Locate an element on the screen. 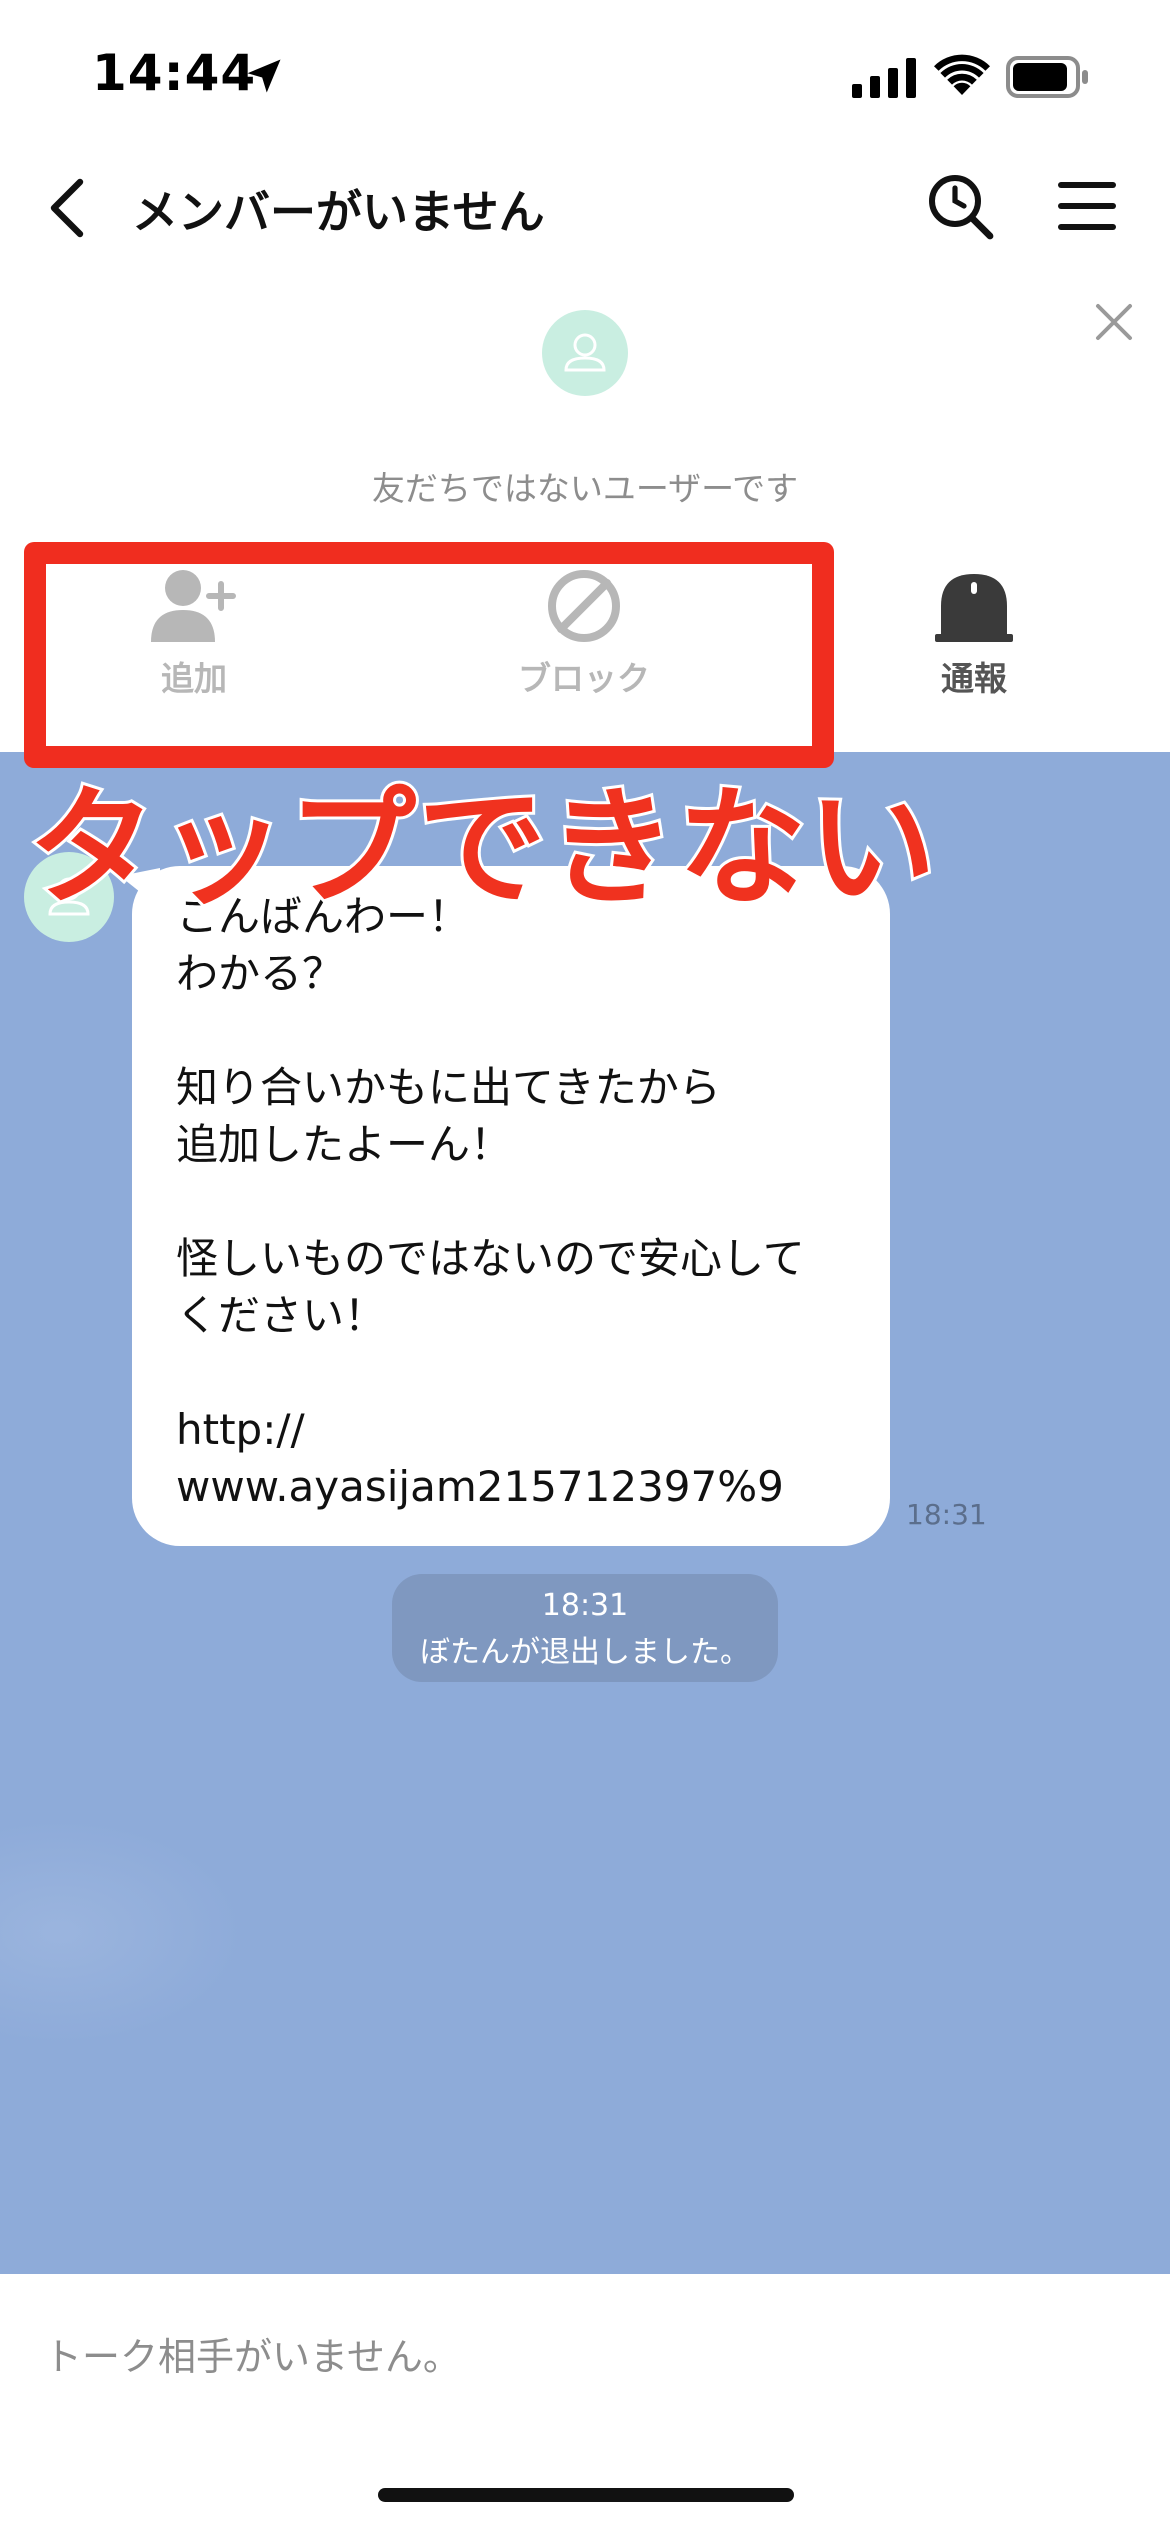 The height and width of the screenshot is (2532, 1170). default-person-icon is located at coordinates (585, 352).